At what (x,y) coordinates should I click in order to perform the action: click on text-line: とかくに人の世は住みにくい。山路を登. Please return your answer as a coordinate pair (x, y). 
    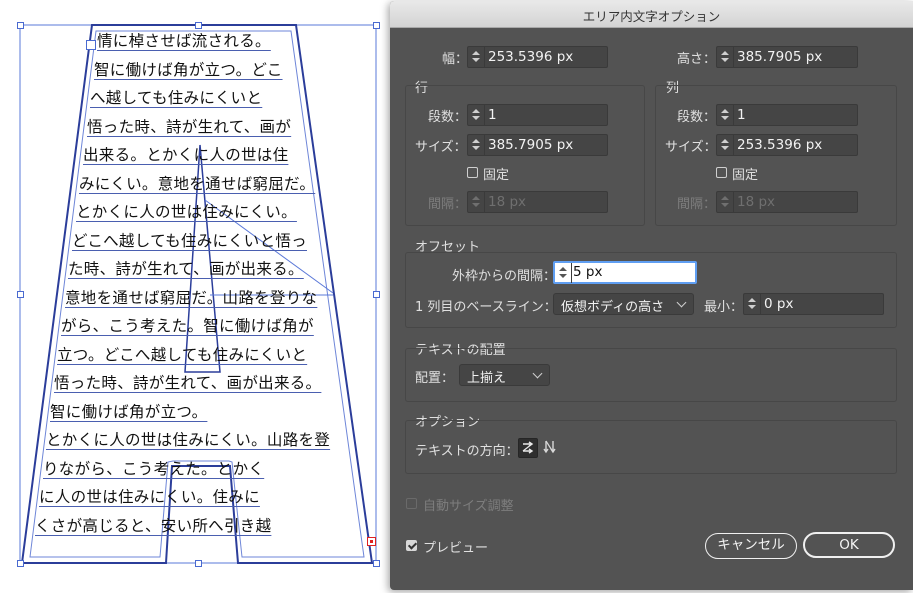
    Looking at the image, I should click on (188, 440).